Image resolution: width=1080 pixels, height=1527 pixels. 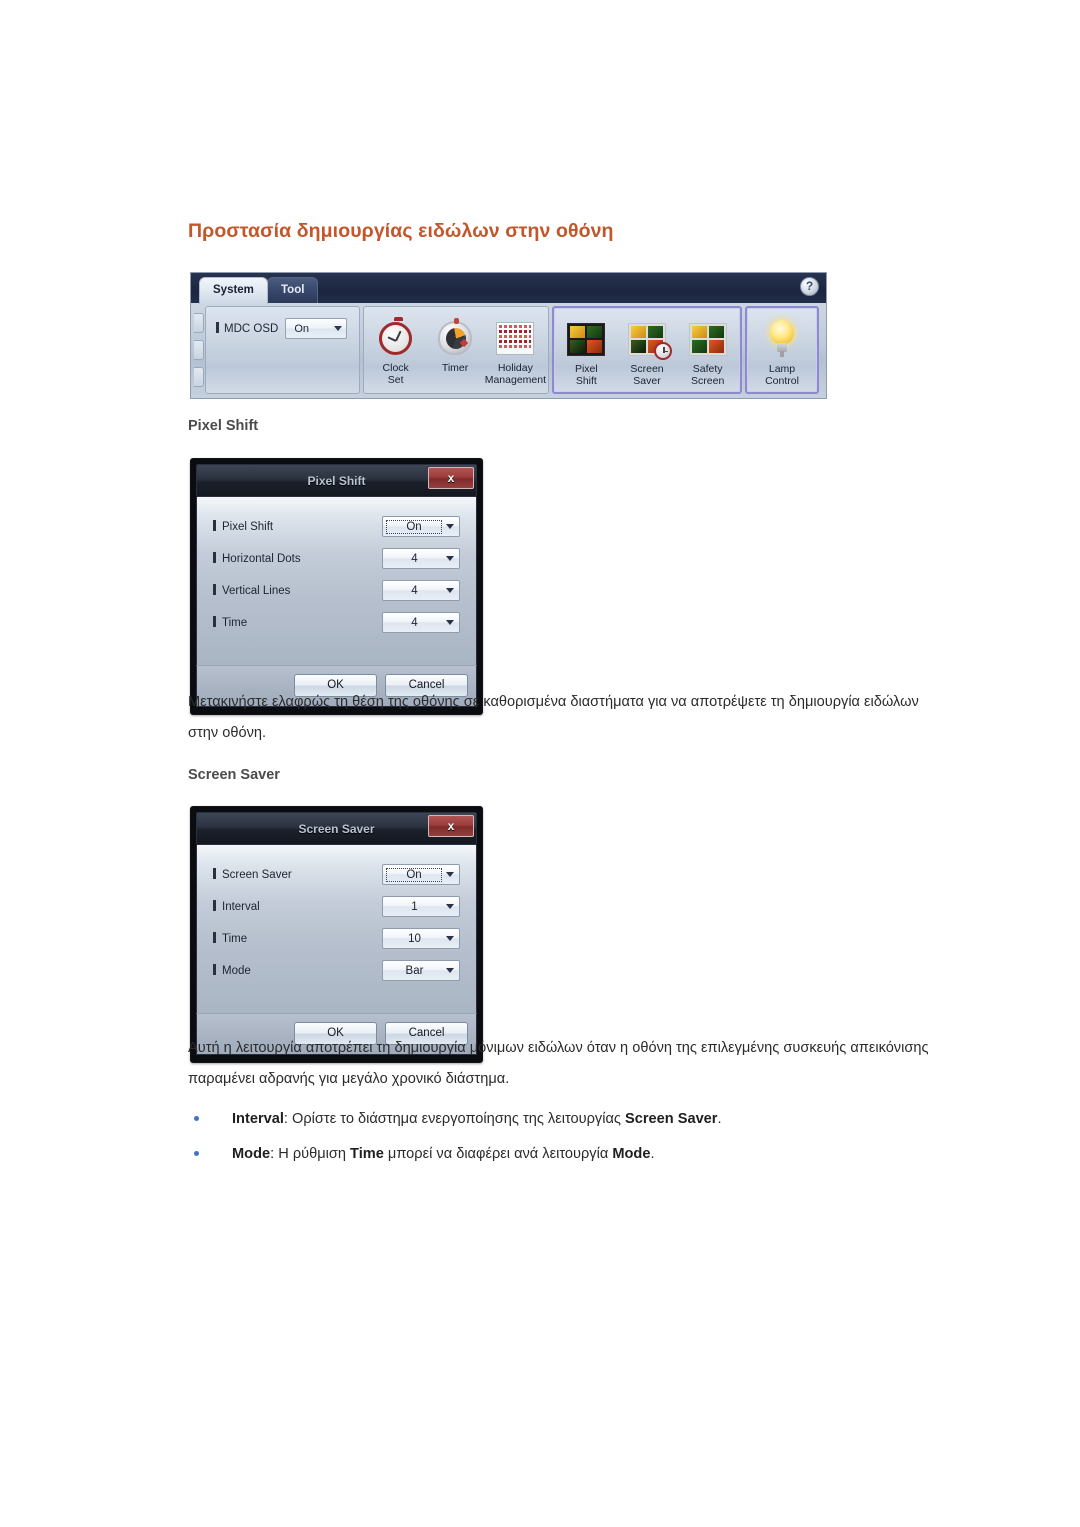 I want to click on ribbon-tiles-screen: Pixel Shift Screen Saver Safety Screen, so click(x=647, y=347).